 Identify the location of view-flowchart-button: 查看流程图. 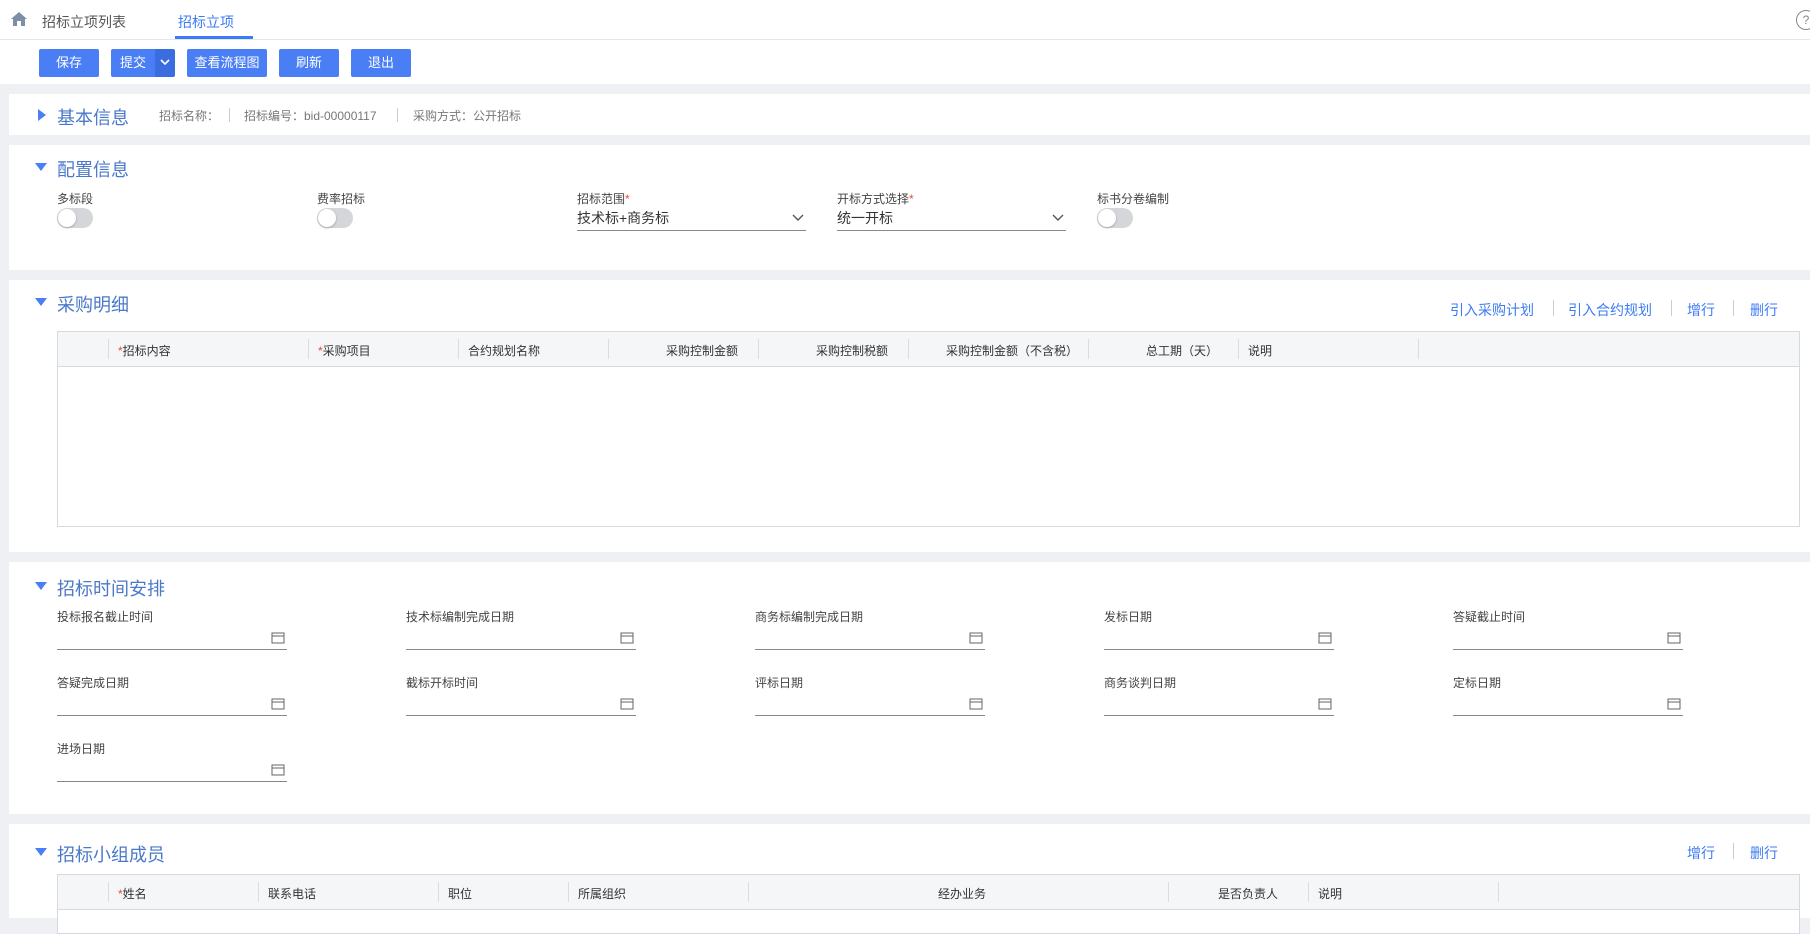
(227, 63).